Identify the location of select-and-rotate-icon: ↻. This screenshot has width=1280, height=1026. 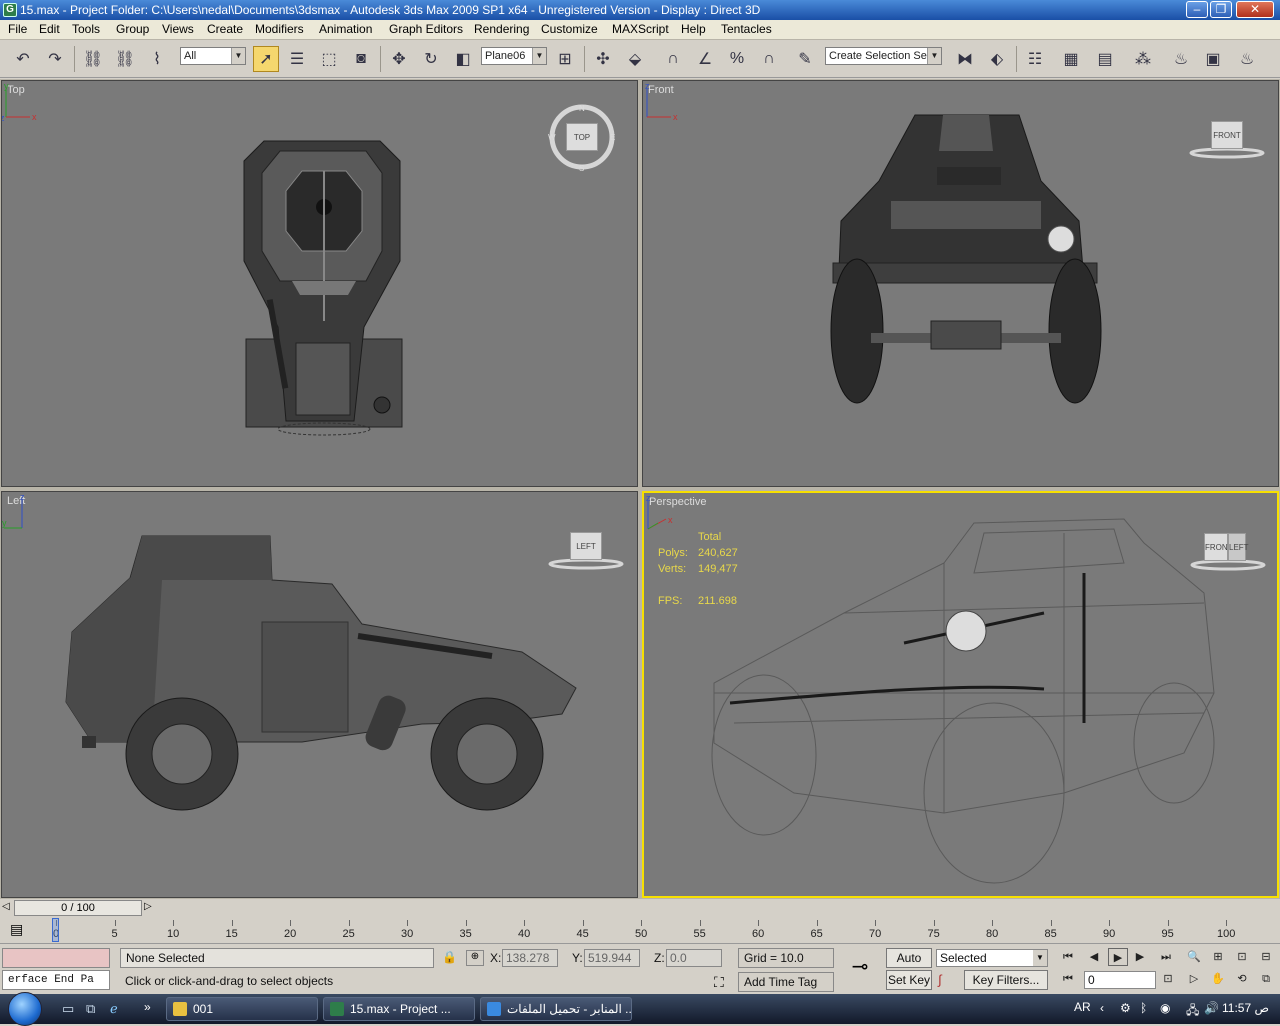
(431, 59).